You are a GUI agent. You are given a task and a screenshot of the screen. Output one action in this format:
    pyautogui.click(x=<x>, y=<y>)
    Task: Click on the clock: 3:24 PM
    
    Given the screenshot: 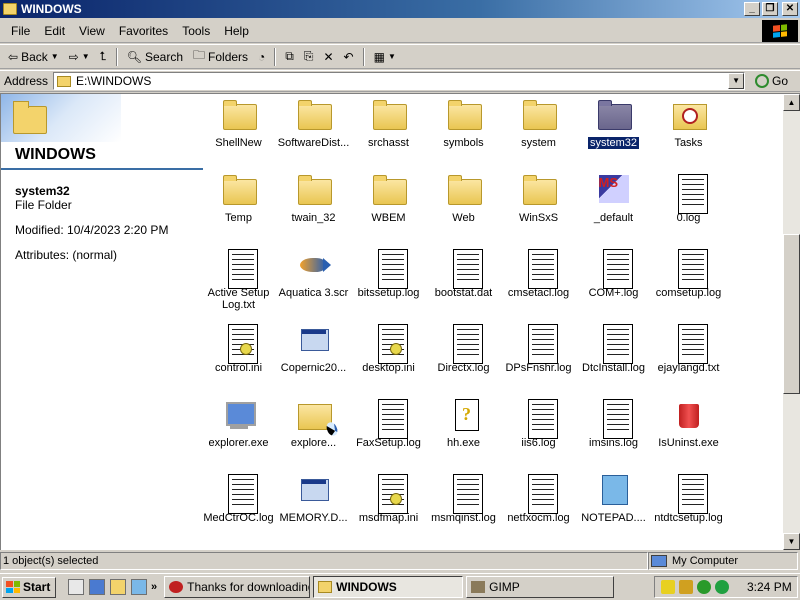 What is the action you would take?
    pyautogui.click(x=769, y=587)
    